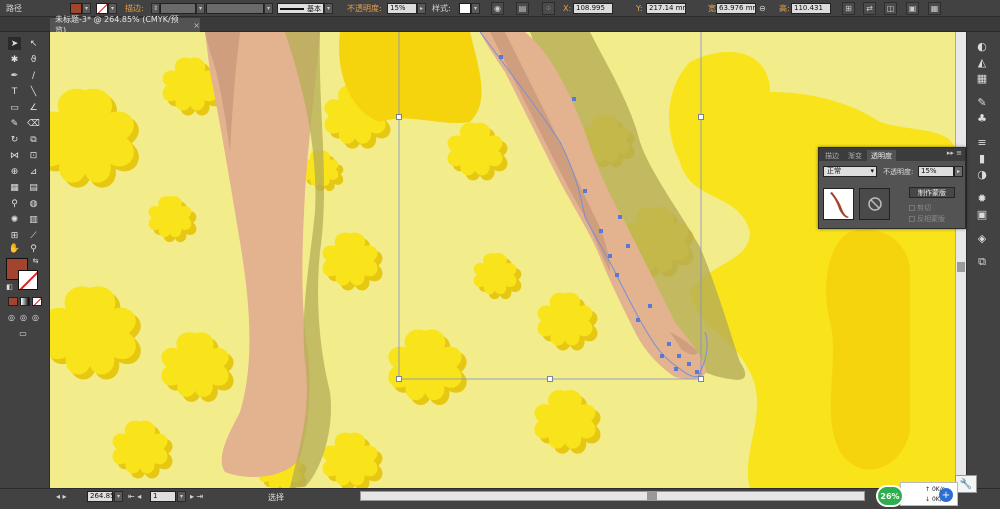 Image resolution: width=1000 pixels, height=509 pixels. Describe the element at coordinates (181, 496) in the screenshot. I see `artboard-dropdown: ▾` at that location.